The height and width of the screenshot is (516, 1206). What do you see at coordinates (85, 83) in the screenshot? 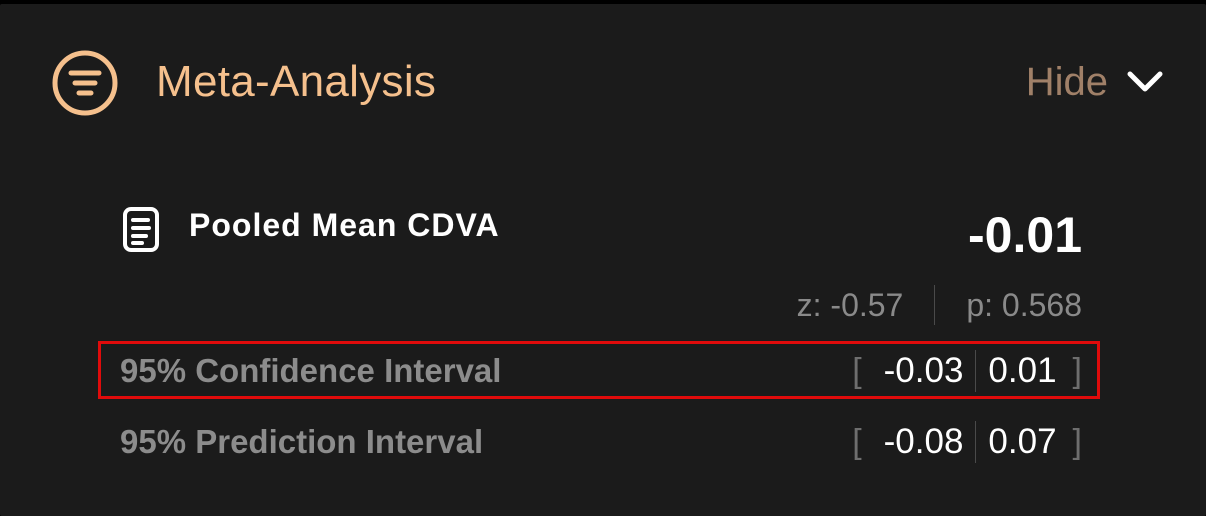
I see `filter-lines-circle-icon` at bounding box center [85, 83].